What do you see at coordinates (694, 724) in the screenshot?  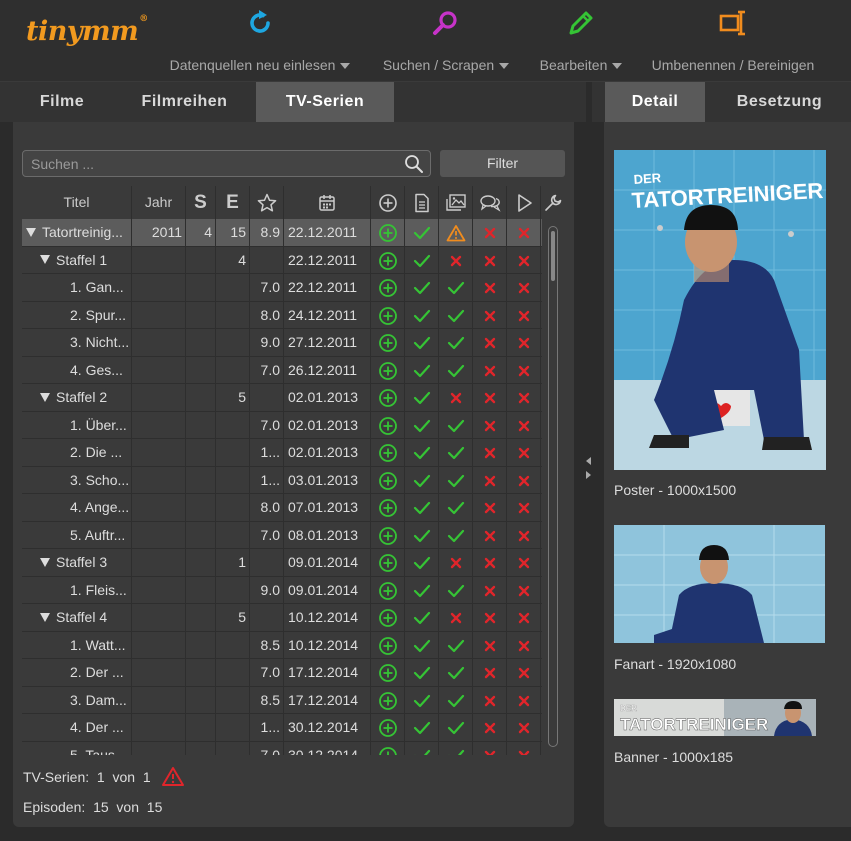 I see `banner-title-line2: TATORTREINIGER` at bounding box center [694, 724].